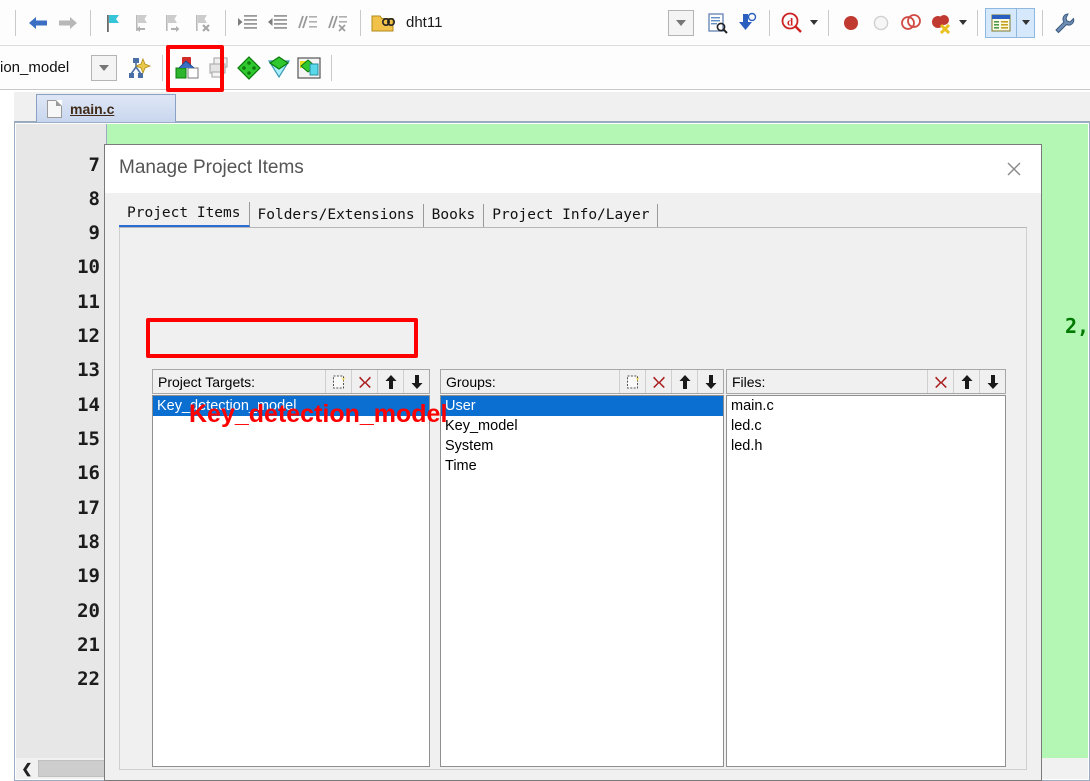 Image resolution: width=1090 pixels, height=781 pixels. What do you see at coordinates (143, 23) in the screenshot?
I see `bookmark-prev-icon` at bounding box center [143, 23].